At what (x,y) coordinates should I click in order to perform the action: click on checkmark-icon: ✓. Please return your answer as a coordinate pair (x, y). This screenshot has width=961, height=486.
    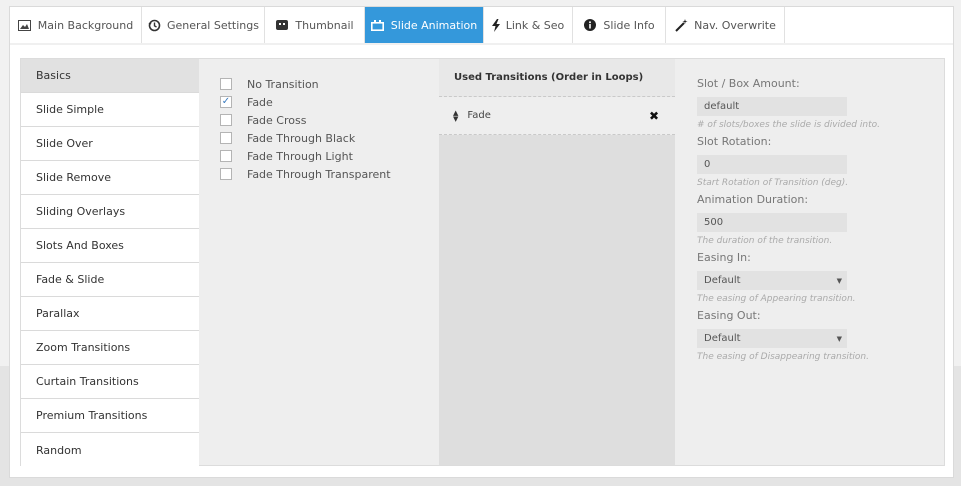
    Looking at the image, I should click on (226, 101).